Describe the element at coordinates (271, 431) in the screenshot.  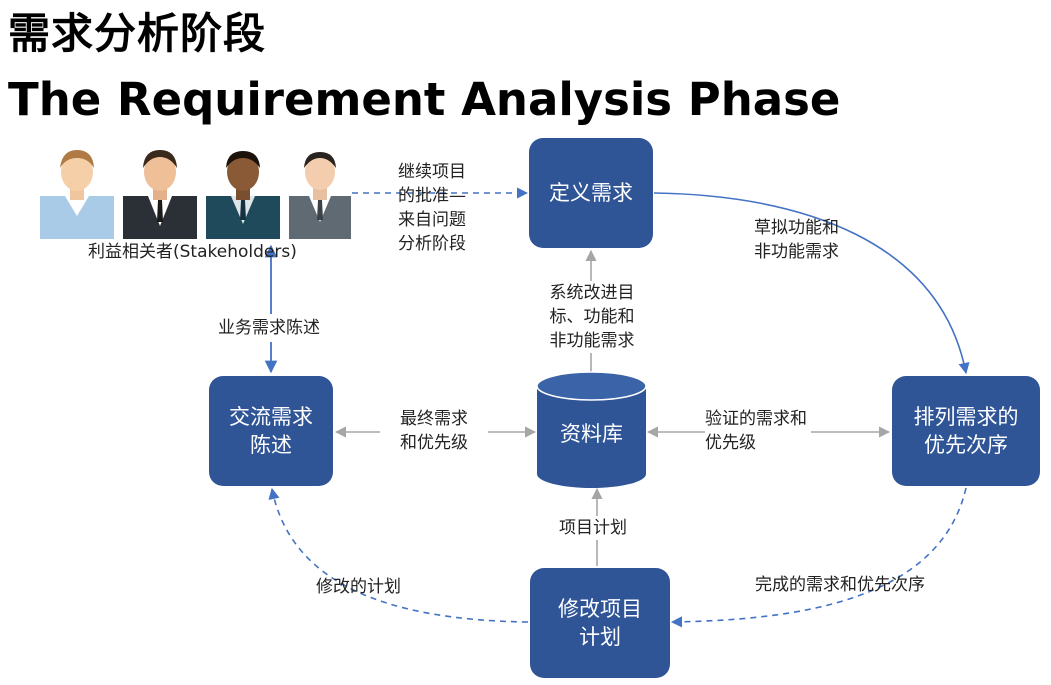
I see `box-communicate-statement: 交流需求 陈述` at that location.